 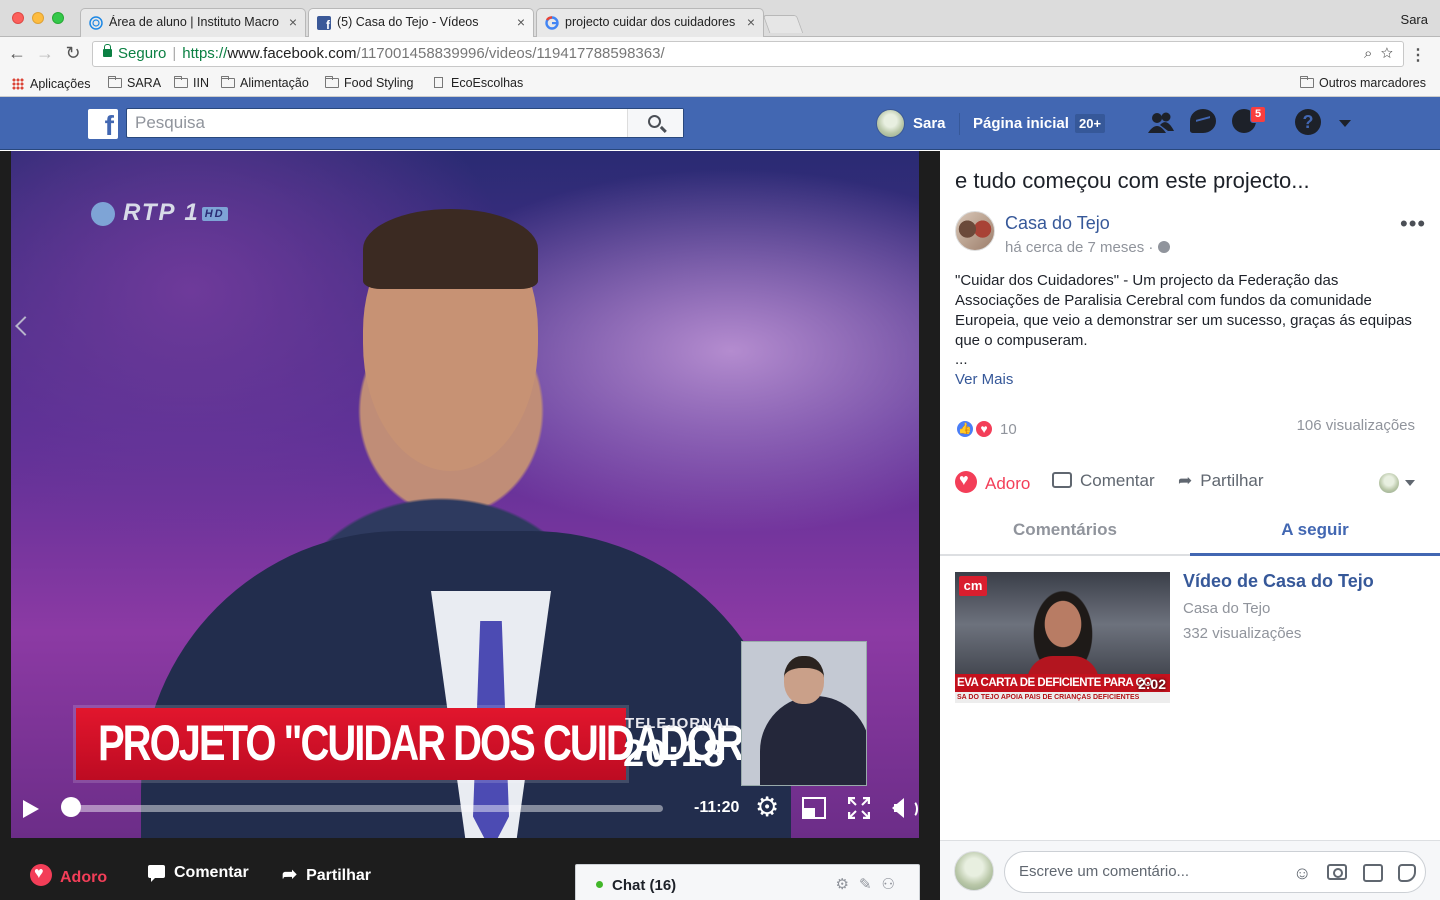 What do you see at coordinates (41, 875) in the screenshot?
I see `heart-icon` at bounding box center [41, 875].